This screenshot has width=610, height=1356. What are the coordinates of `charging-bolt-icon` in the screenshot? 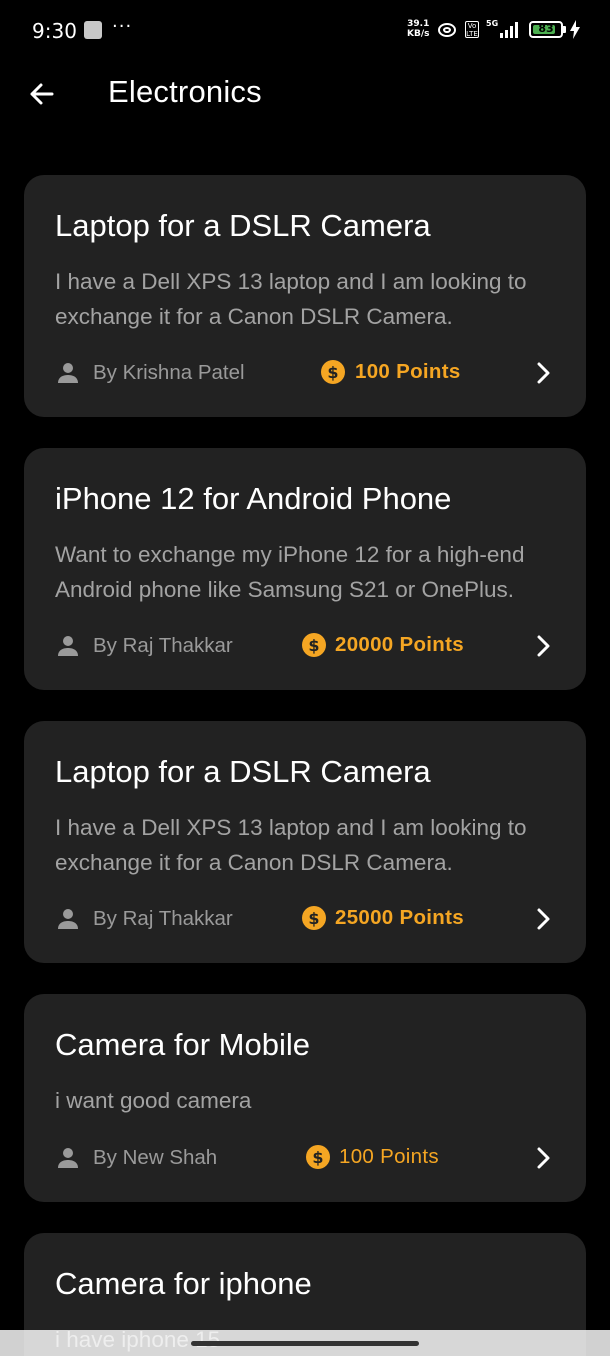 It's located at (575, 29).